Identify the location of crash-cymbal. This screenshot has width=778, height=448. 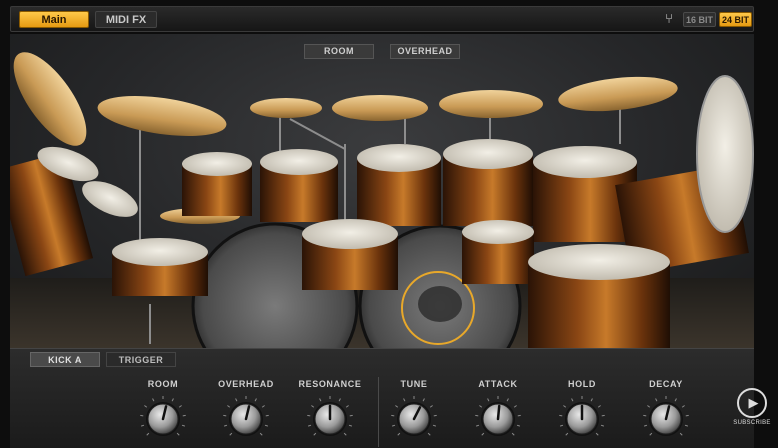
(162, 116).